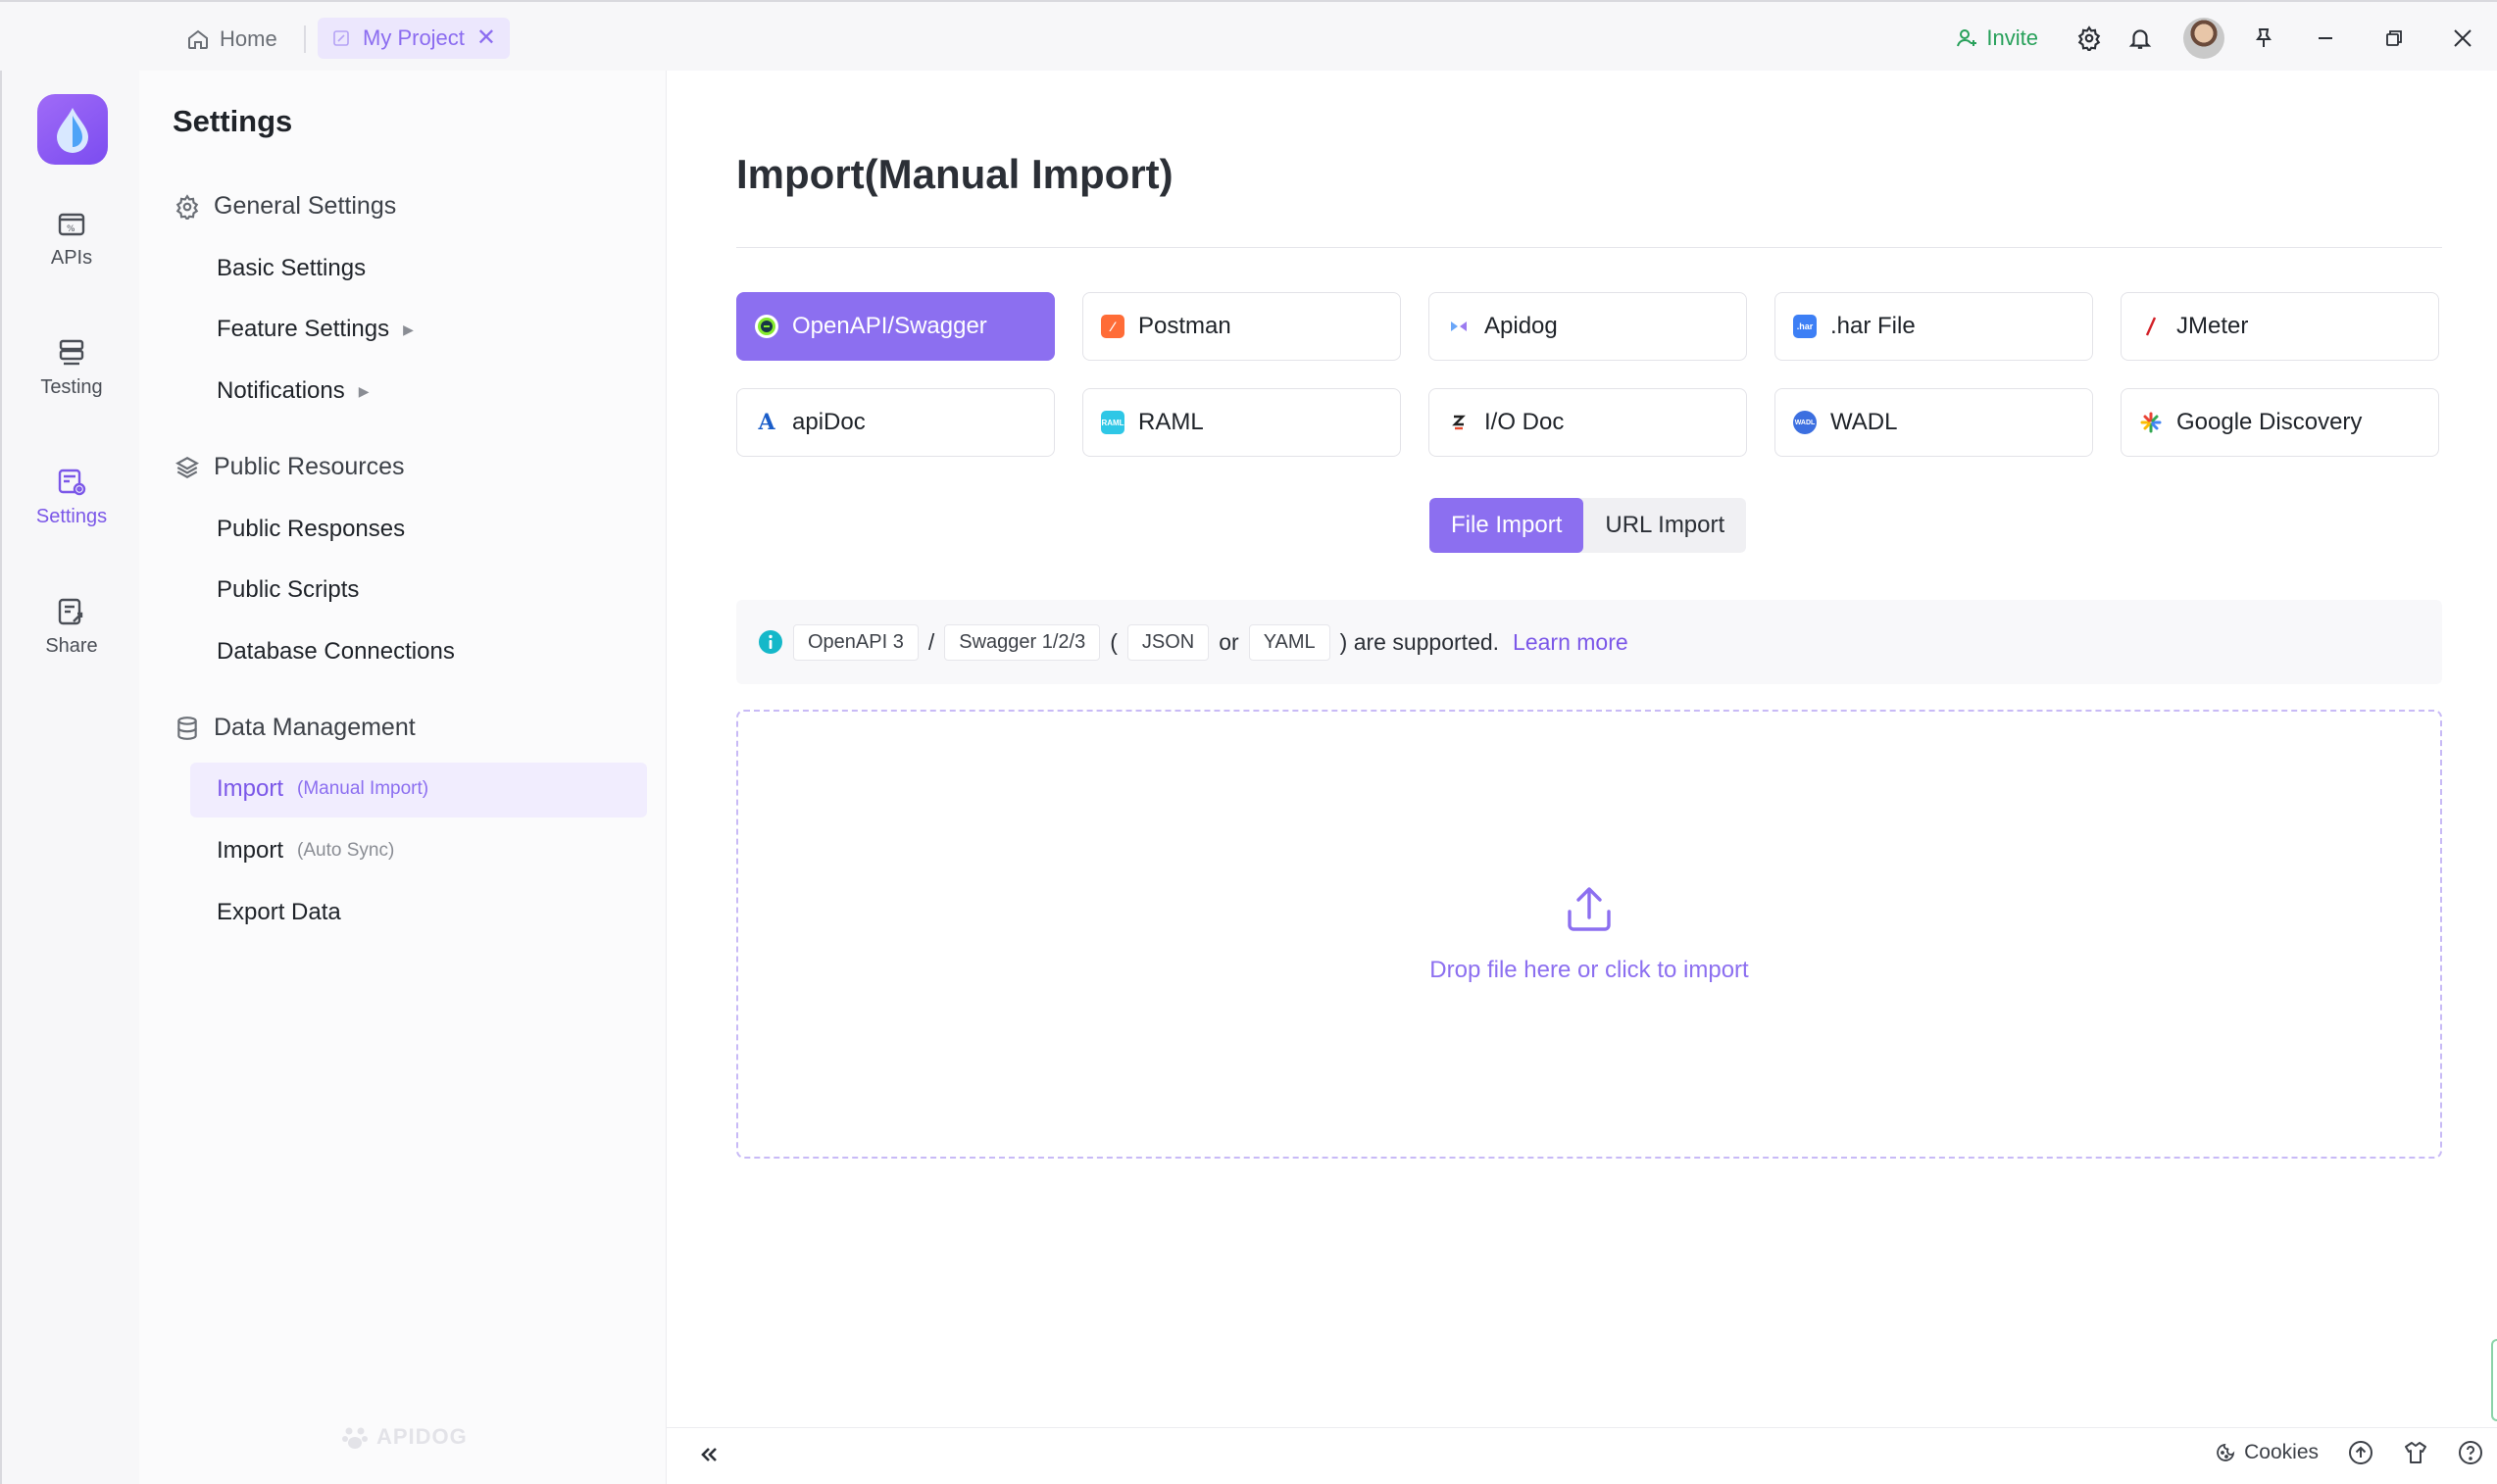 This screenshot has height=1484, width=2497. Describe the element at coordinates (2494, 1380) in the screenshot. I see `side-widget-handle` at that location.